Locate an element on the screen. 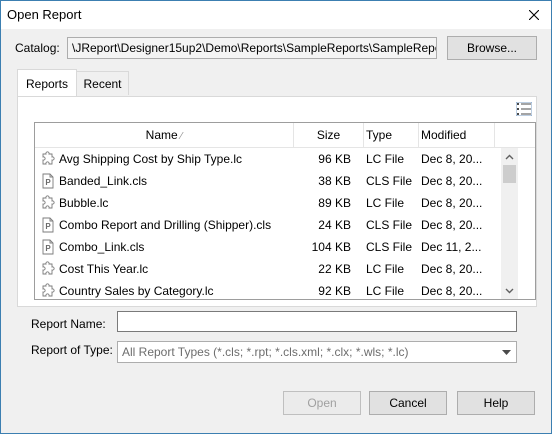 The width and height of the screenshot is (552, 434). column-header-size: Size is located at coordinates (329, 135).